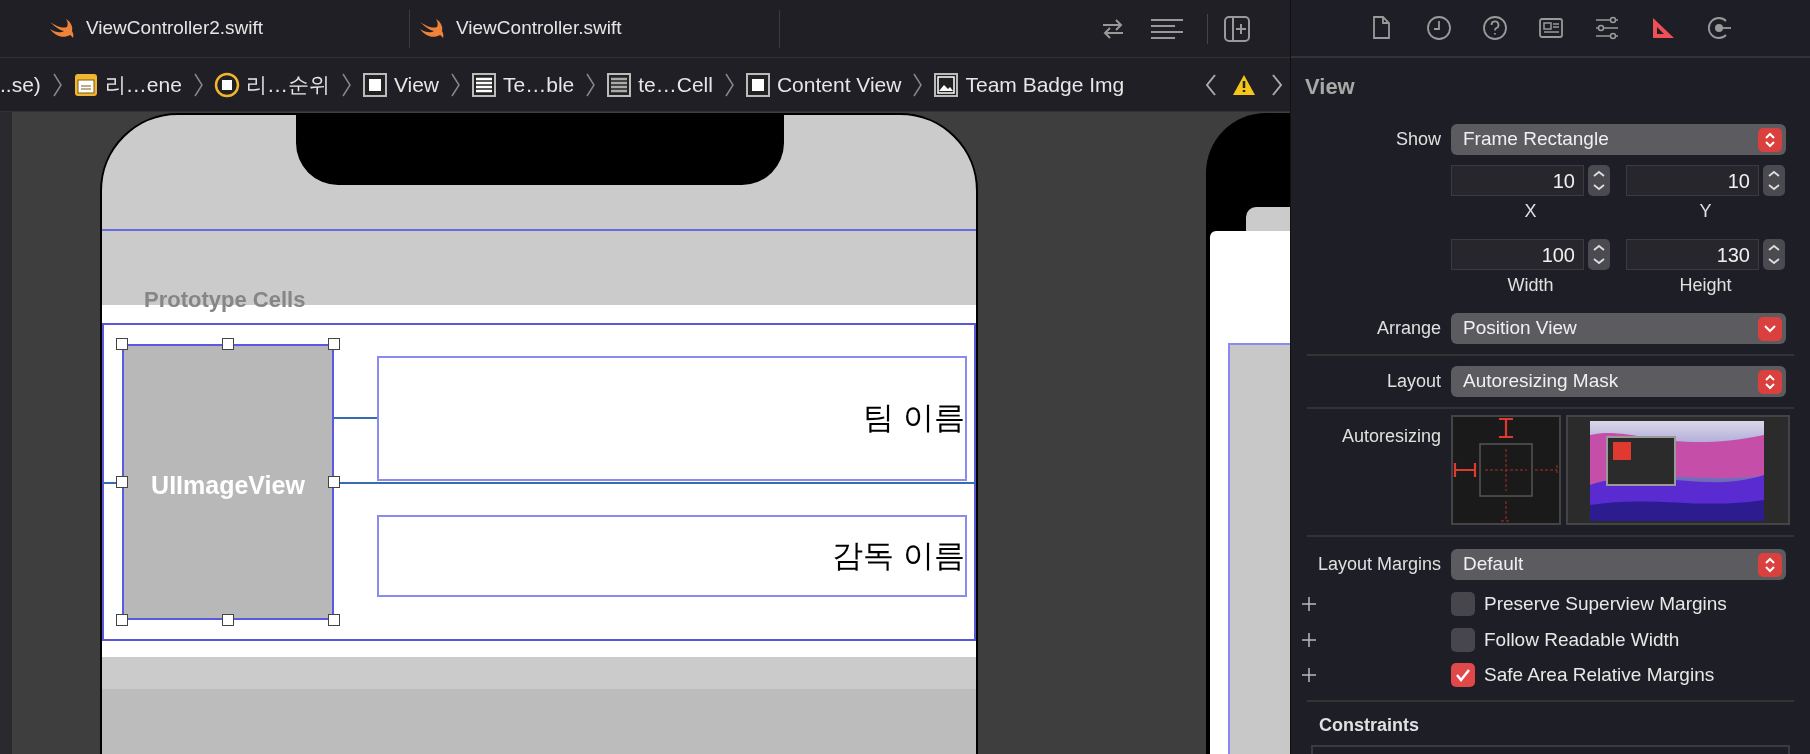 The image size is (1810, 754). What do you see at coordinates (1517, 254) in the screenshot?
I see `number-field: 100` at bounding box center [1517, 254].